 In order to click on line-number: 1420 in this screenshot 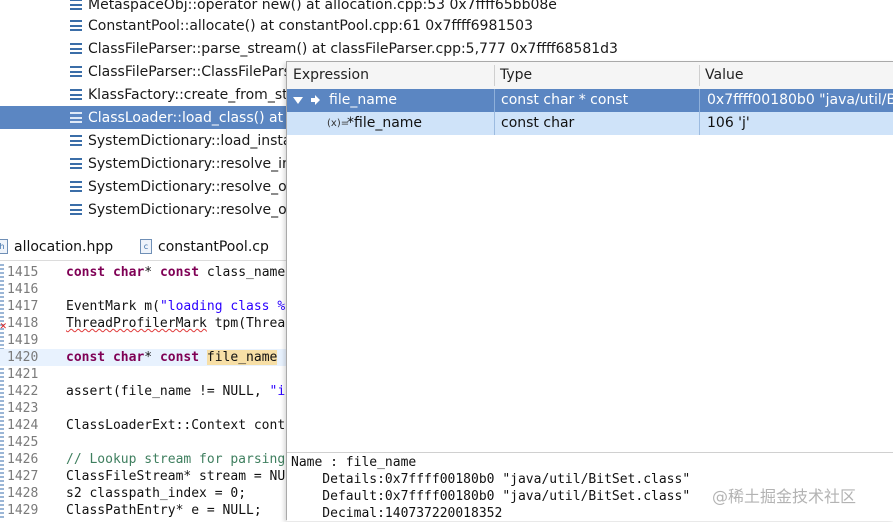, I will do `click(23, 357)`.